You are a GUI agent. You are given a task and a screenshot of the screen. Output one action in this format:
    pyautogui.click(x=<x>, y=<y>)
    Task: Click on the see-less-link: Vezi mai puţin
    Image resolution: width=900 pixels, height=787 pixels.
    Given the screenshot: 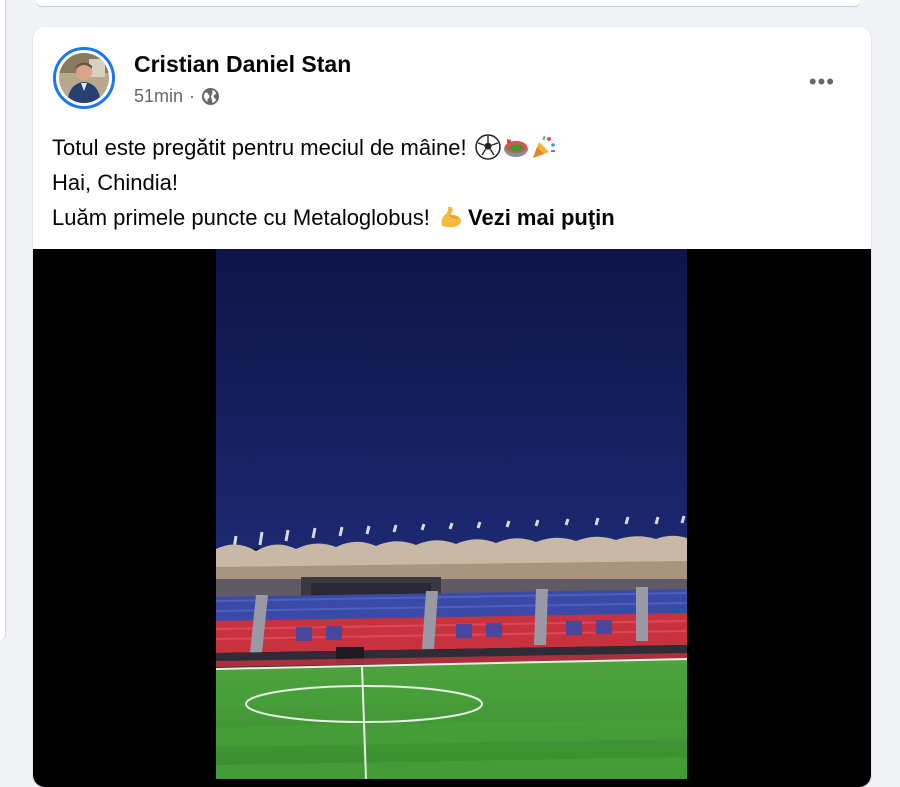 What is the action you would take?
    pyautogui.click(x=541, y=217)
    